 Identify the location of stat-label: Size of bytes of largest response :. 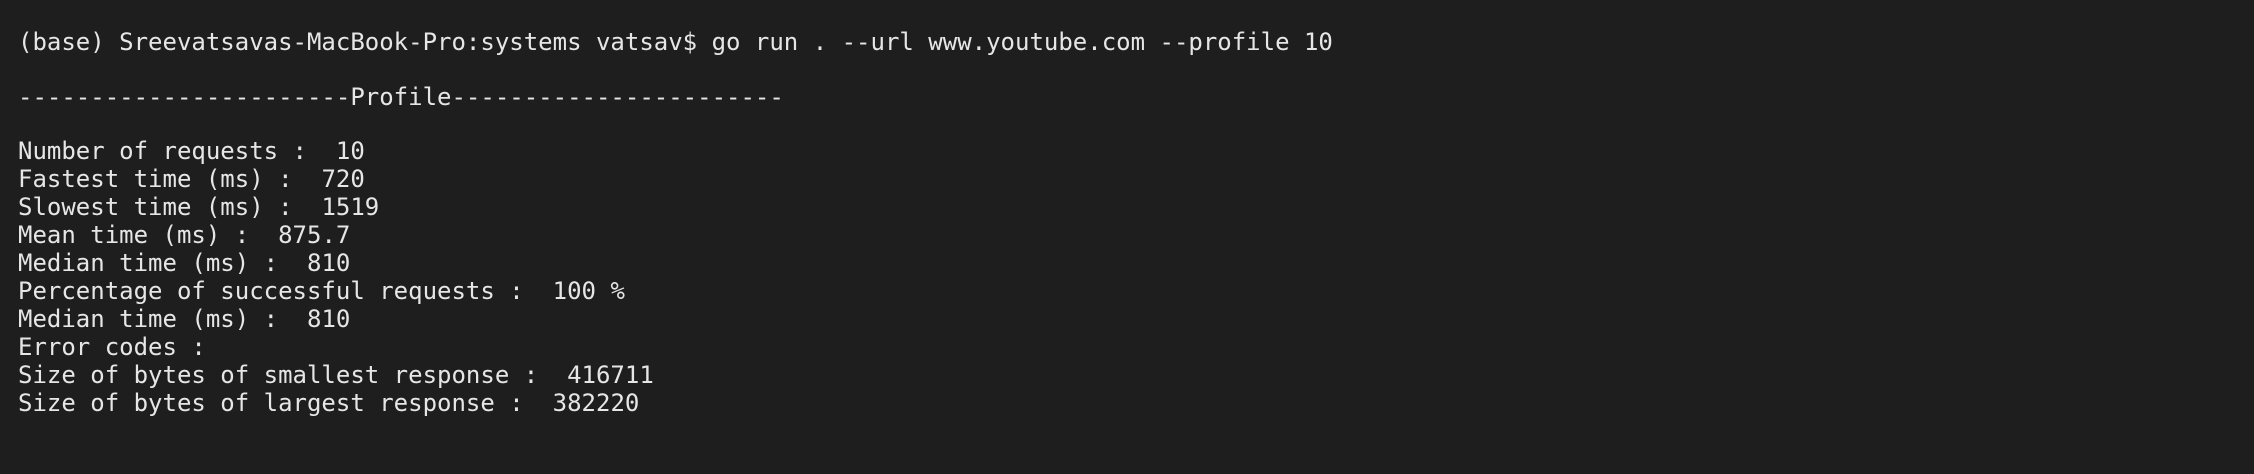
(271, 403).